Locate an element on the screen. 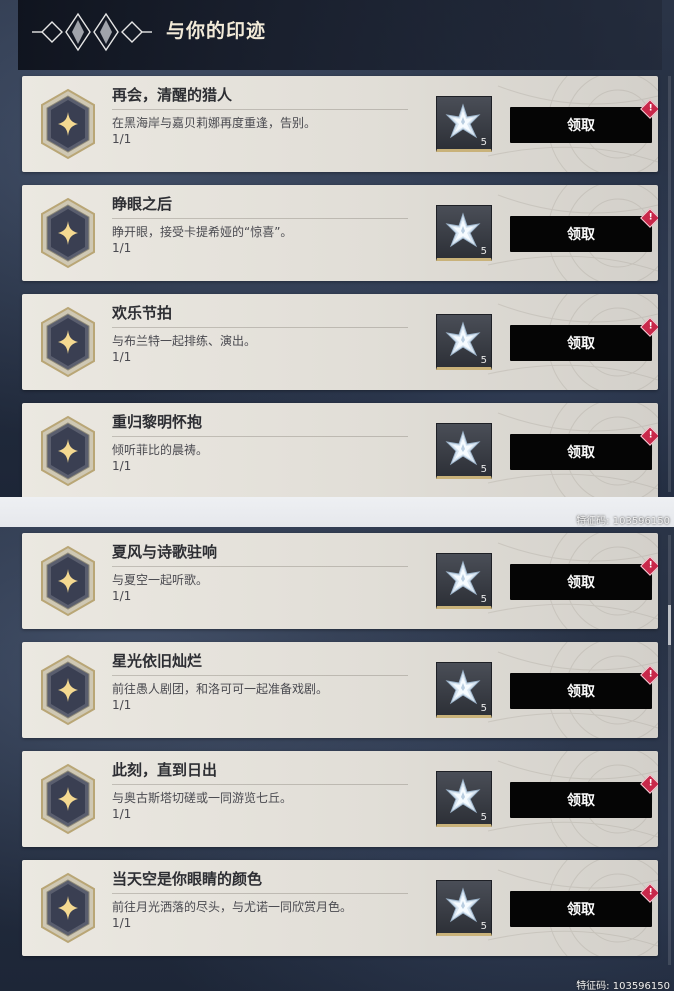 The image size is (674, 991). crystal-emblem-icon is located at coordinates (92, 32).